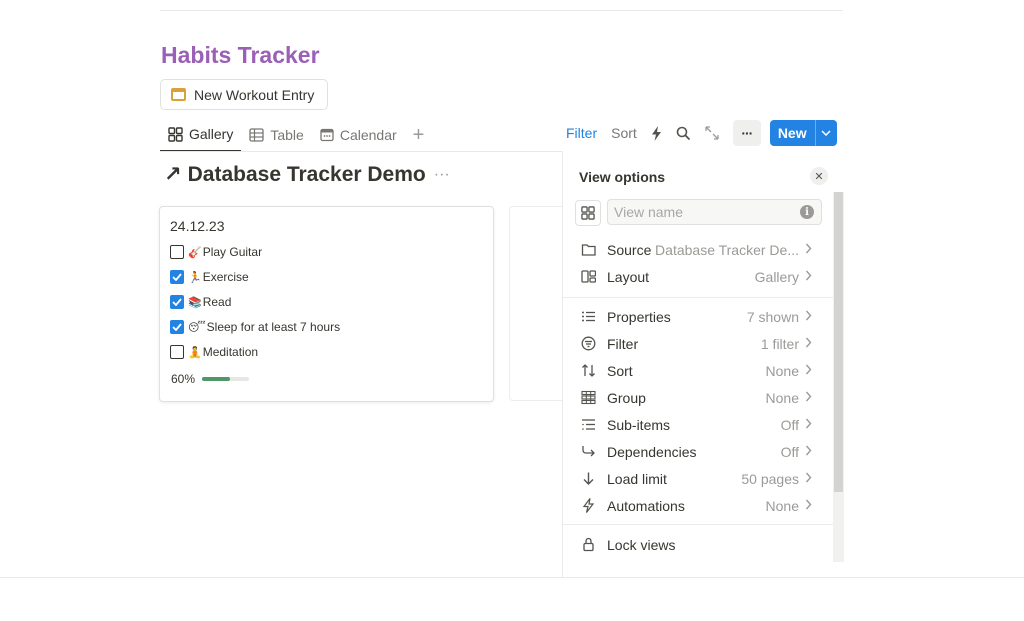 The image size is (1024, 621). Describe the element at coordinates (714, 212) in the screenshot. I see `view-name-input` at that location.